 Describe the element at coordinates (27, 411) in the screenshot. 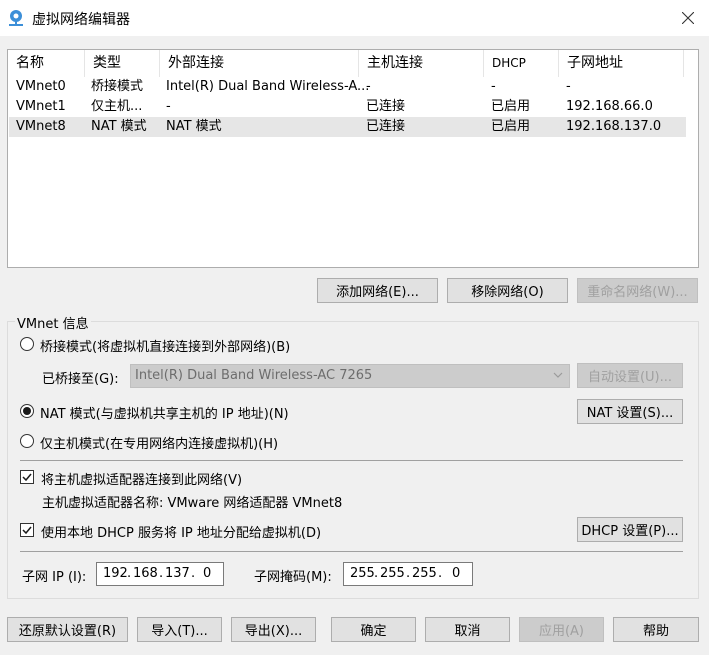

I see `nat-mode-radio` at that location.